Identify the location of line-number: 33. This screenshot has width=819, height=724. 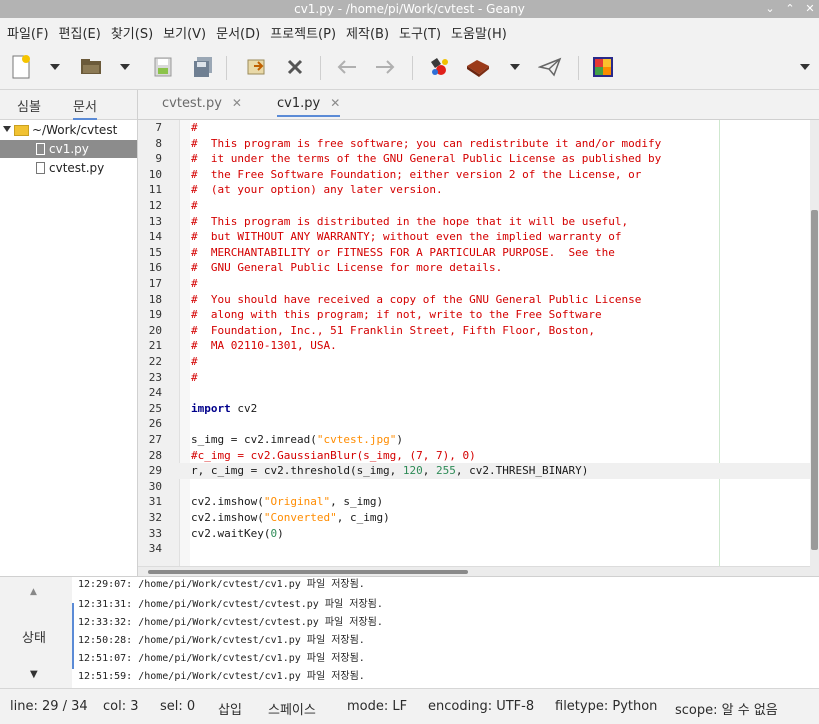
(155, 533).